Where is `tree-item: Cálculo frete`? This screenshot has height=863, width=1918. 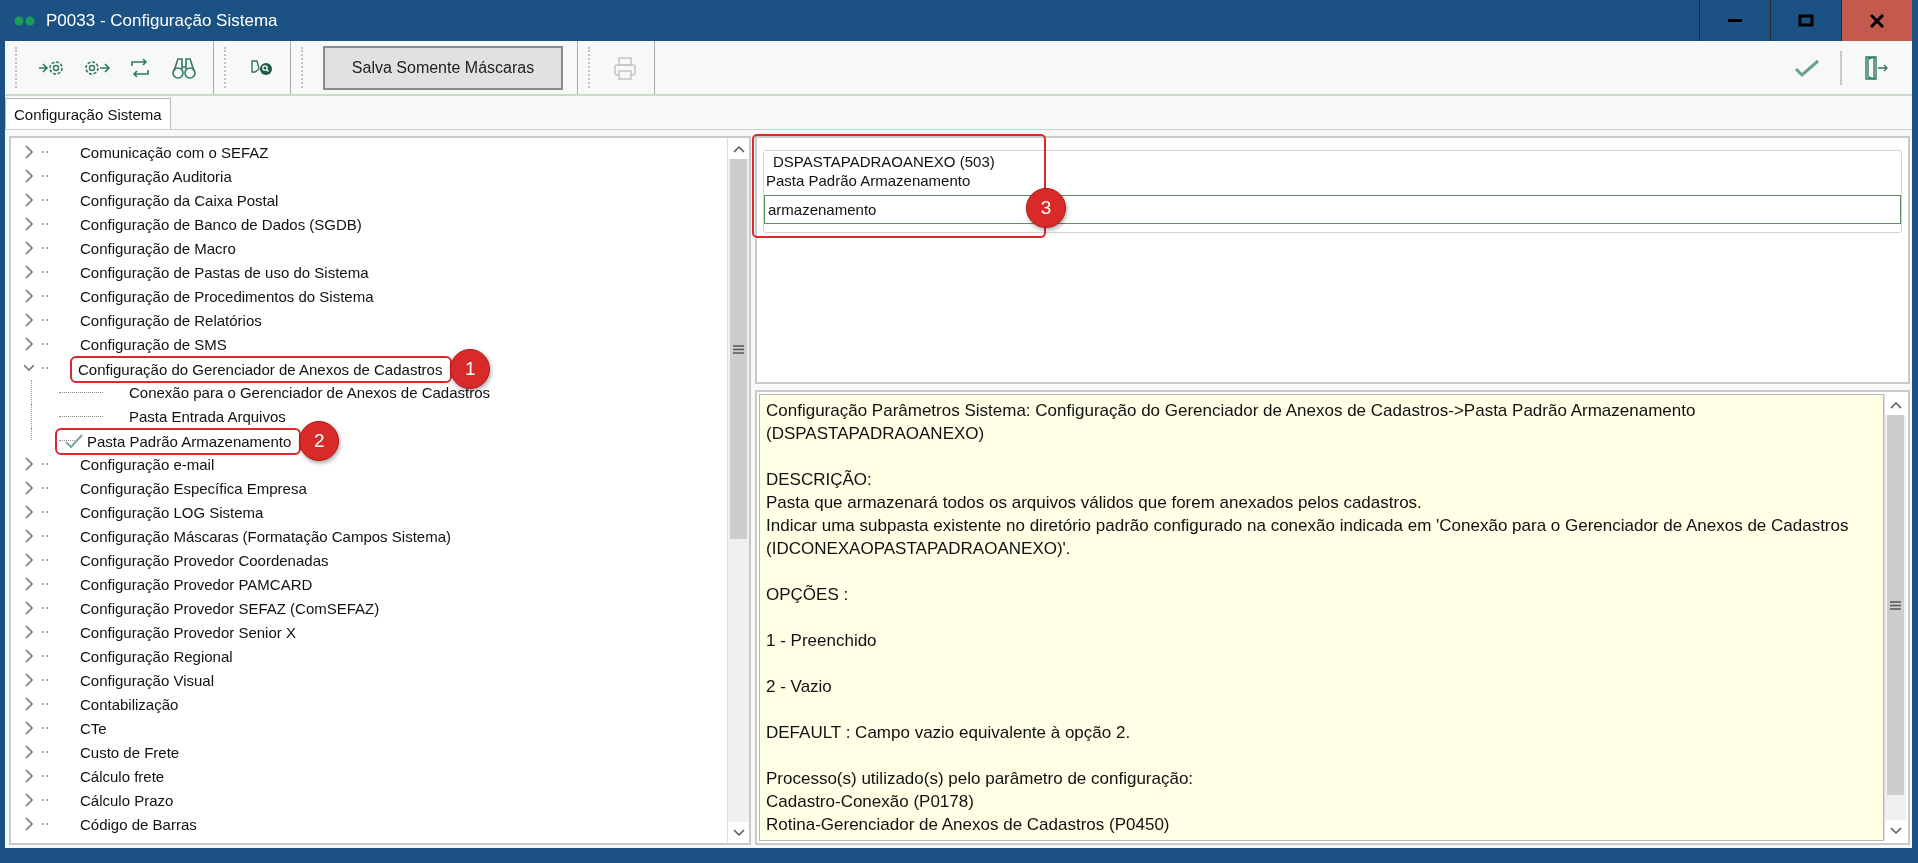
tree-item: Cálculo frete is located at coordinates (122, 776).